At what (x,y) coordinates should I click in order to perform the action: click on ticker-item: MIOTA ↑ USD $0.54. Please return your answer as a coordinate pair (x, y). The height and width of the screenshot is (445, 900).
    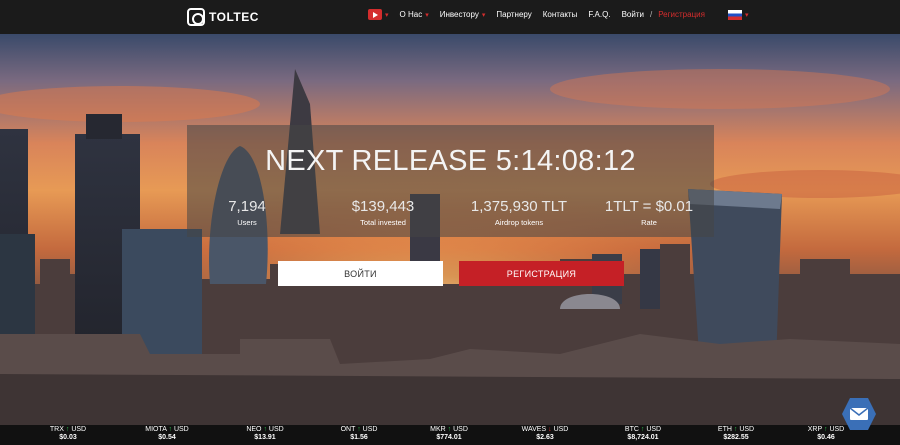
    Looking at the image, I should click on (167, 433).